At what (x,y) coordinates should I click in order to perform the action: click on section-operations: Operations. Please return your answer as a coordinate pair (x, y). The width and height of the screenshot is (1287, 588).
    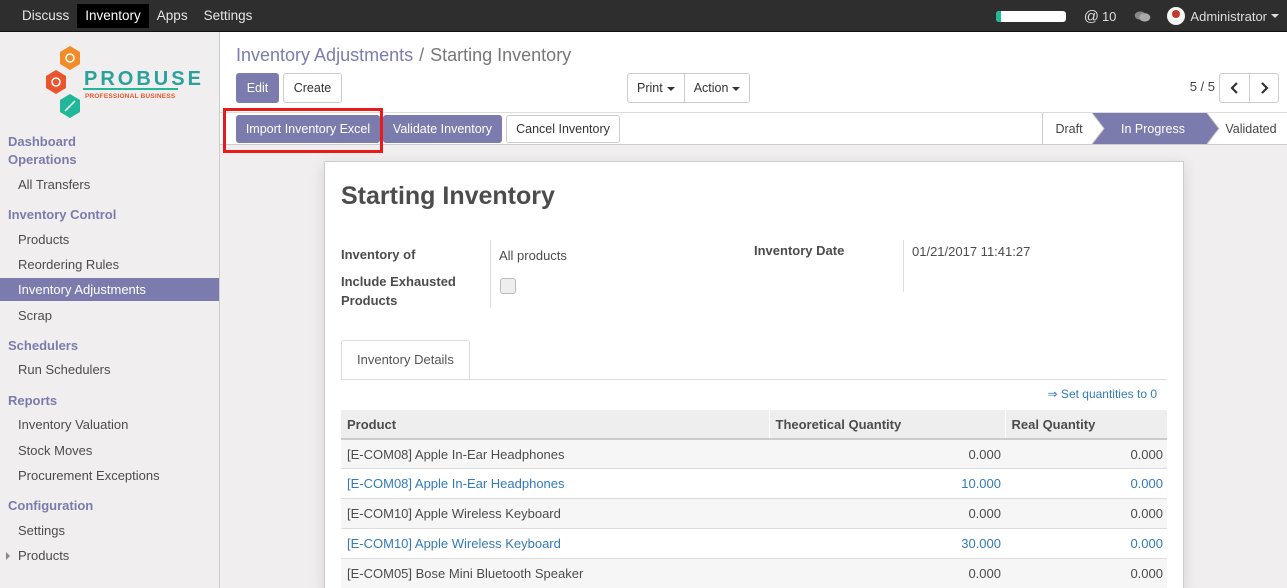
    Looking at the image, I should click on (42, 159).